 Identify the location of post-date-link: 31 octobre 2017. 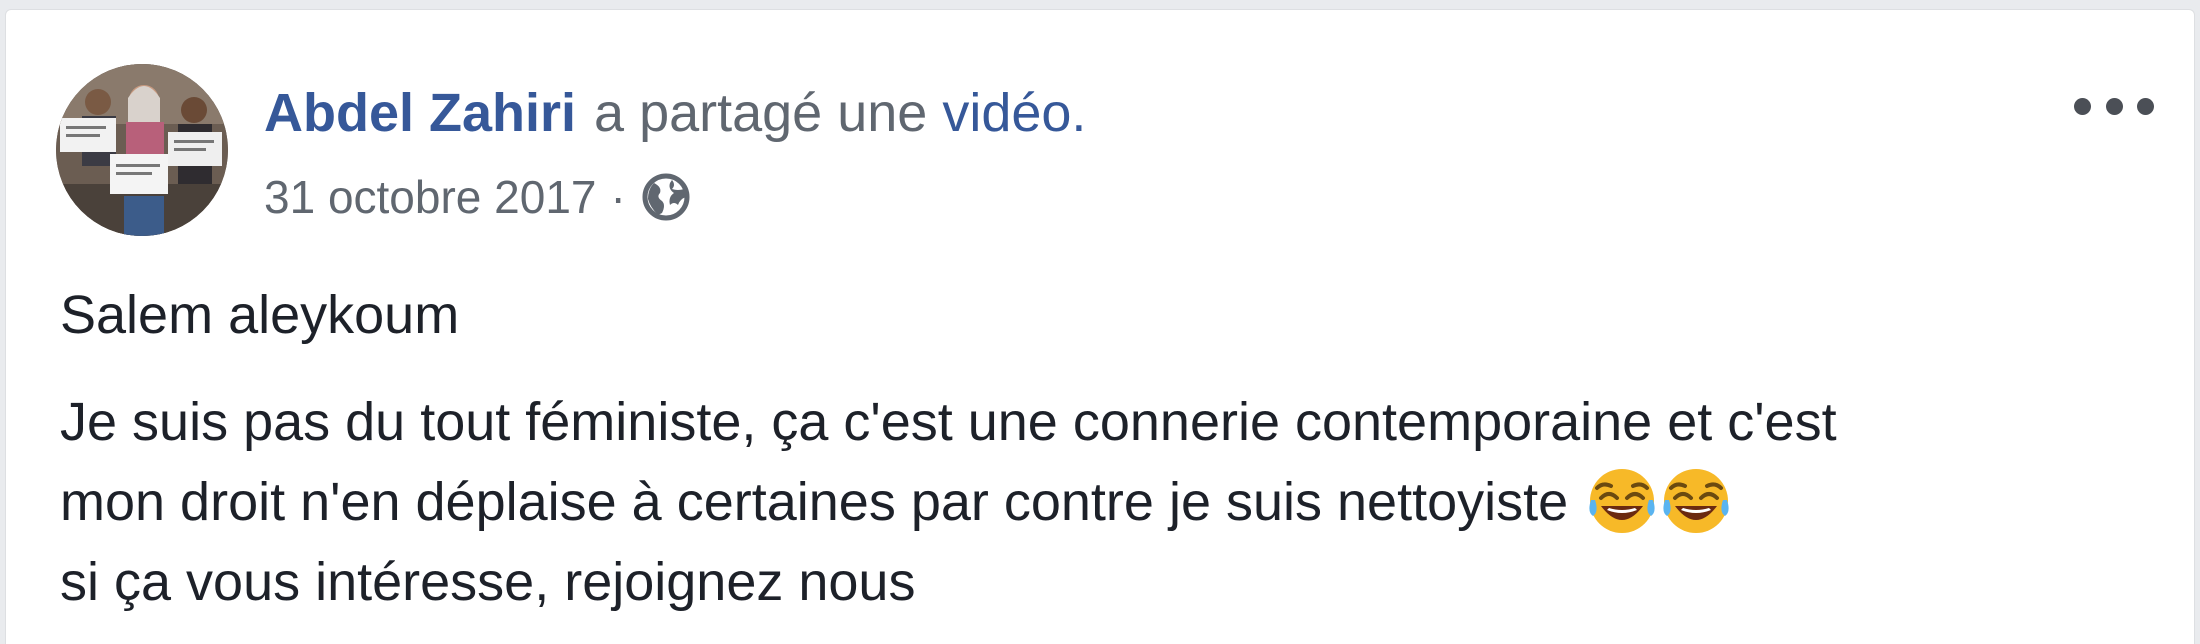
(430, 197).